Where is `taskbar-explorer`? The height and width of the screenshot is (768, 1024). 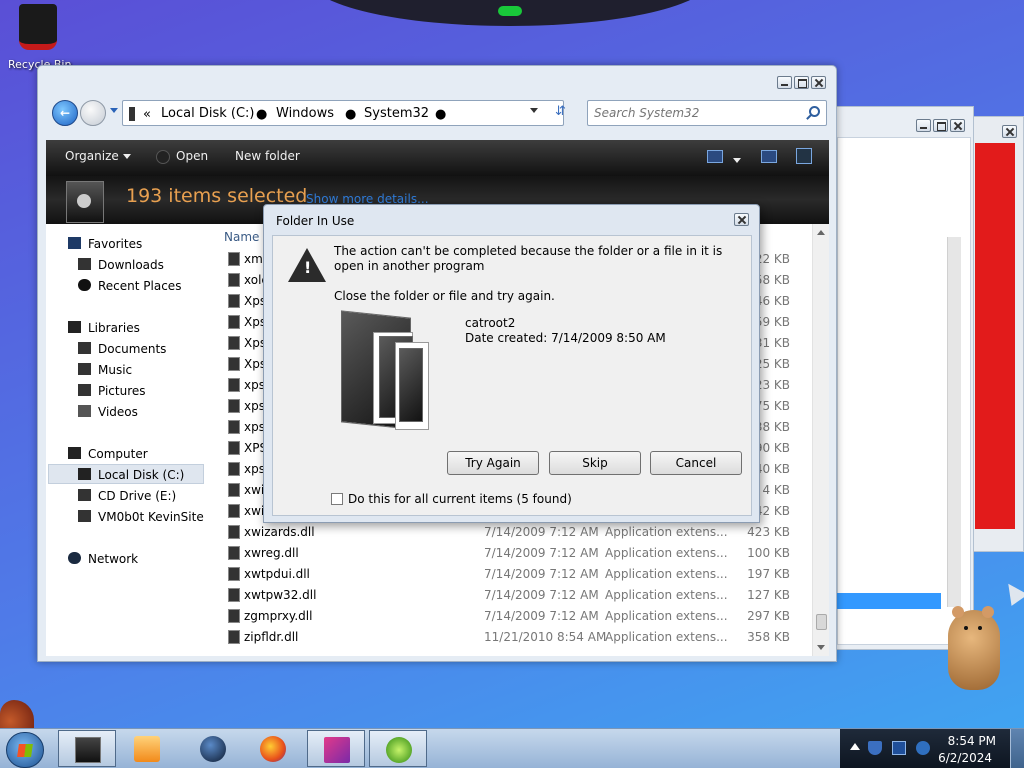 taskbar-explorer is located at coordinates (87, 748).